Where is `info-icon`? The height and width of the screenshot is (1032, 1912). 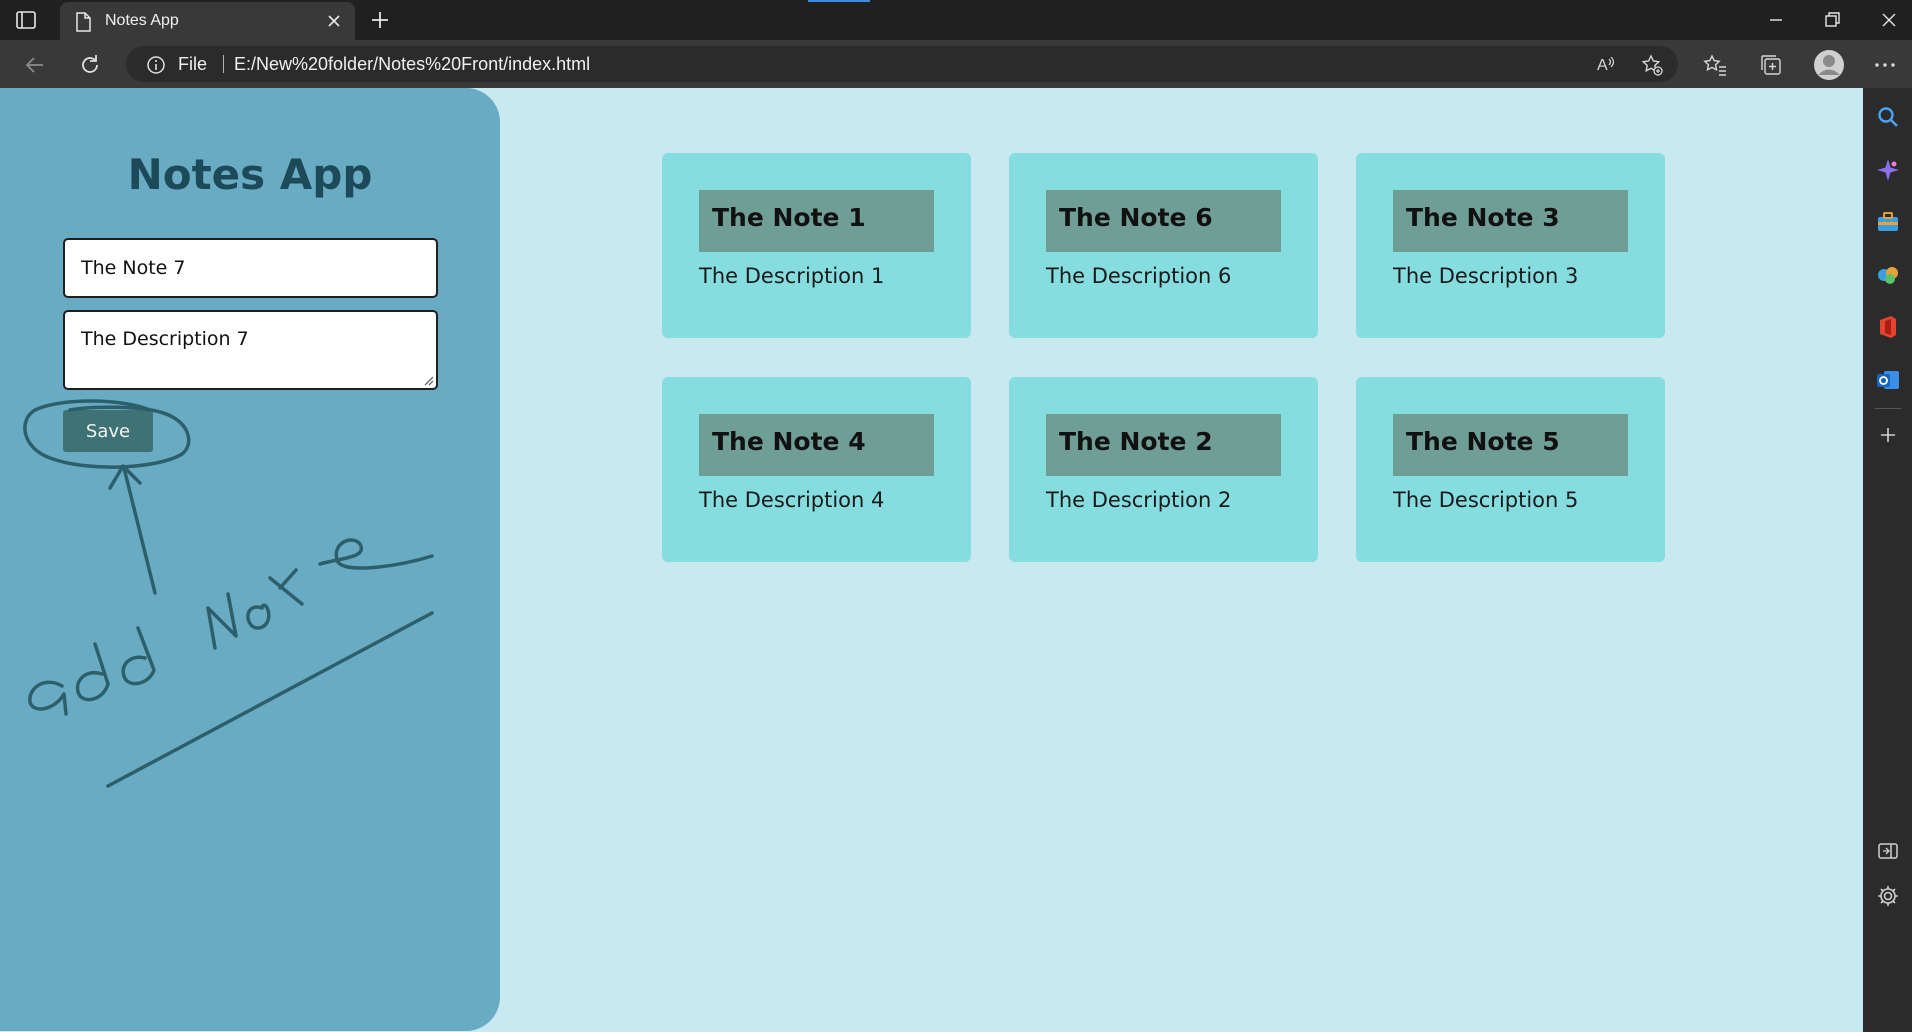 info-icon is located at coordinates (156, 65).